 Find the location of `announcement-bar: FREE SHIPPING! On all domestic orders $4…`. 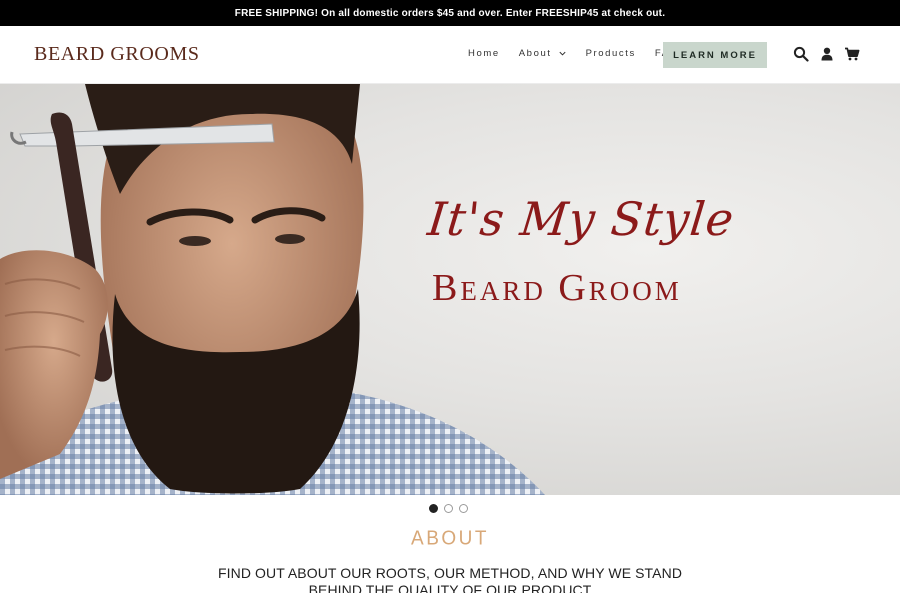

announcement-bar: FREE SHIPPING! On all domestic orders $4… is located at coordinates (450, 13).